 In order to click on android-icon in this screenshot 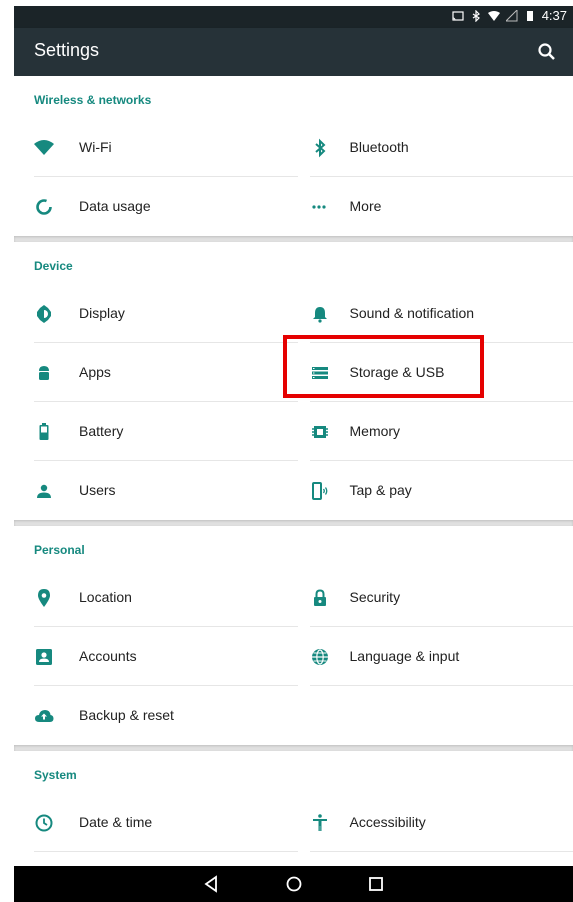, I will do `click(44, 373)`.